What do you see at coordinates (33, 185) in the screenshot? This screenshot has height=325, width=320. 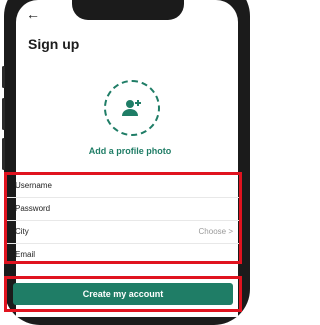 I see `username-label: Username` at bounding box center [33, 185].